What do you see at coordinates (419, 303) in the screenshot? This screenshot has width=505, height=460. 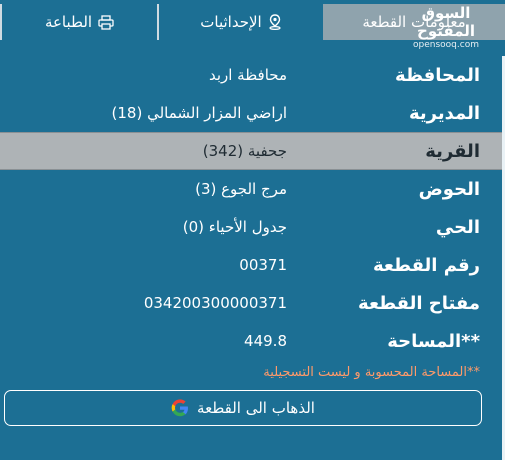 I see `row-label: مفتاح القطعة` at bounding box center [419, 303].